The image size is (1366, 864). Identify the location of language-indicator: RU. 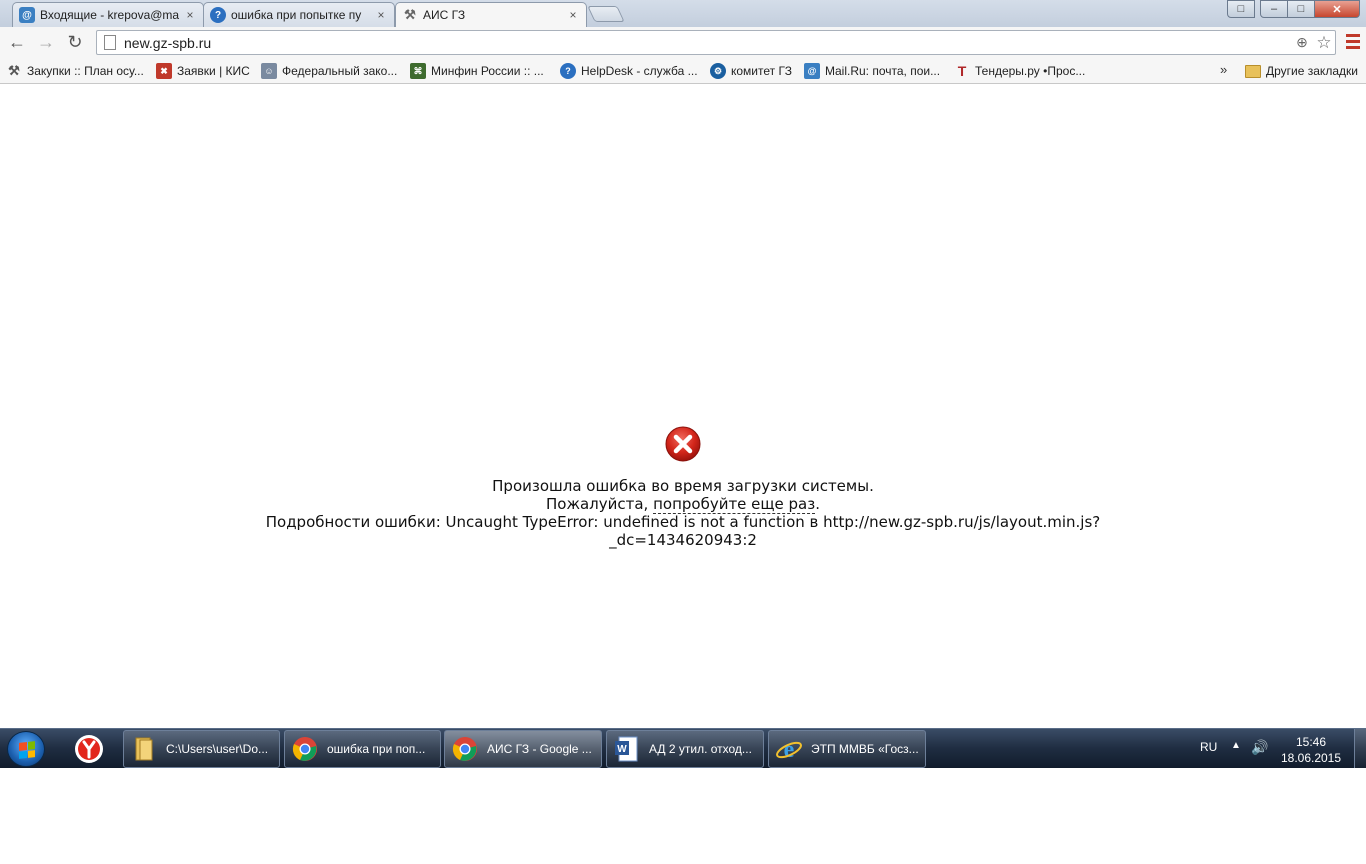
(1208, 747).